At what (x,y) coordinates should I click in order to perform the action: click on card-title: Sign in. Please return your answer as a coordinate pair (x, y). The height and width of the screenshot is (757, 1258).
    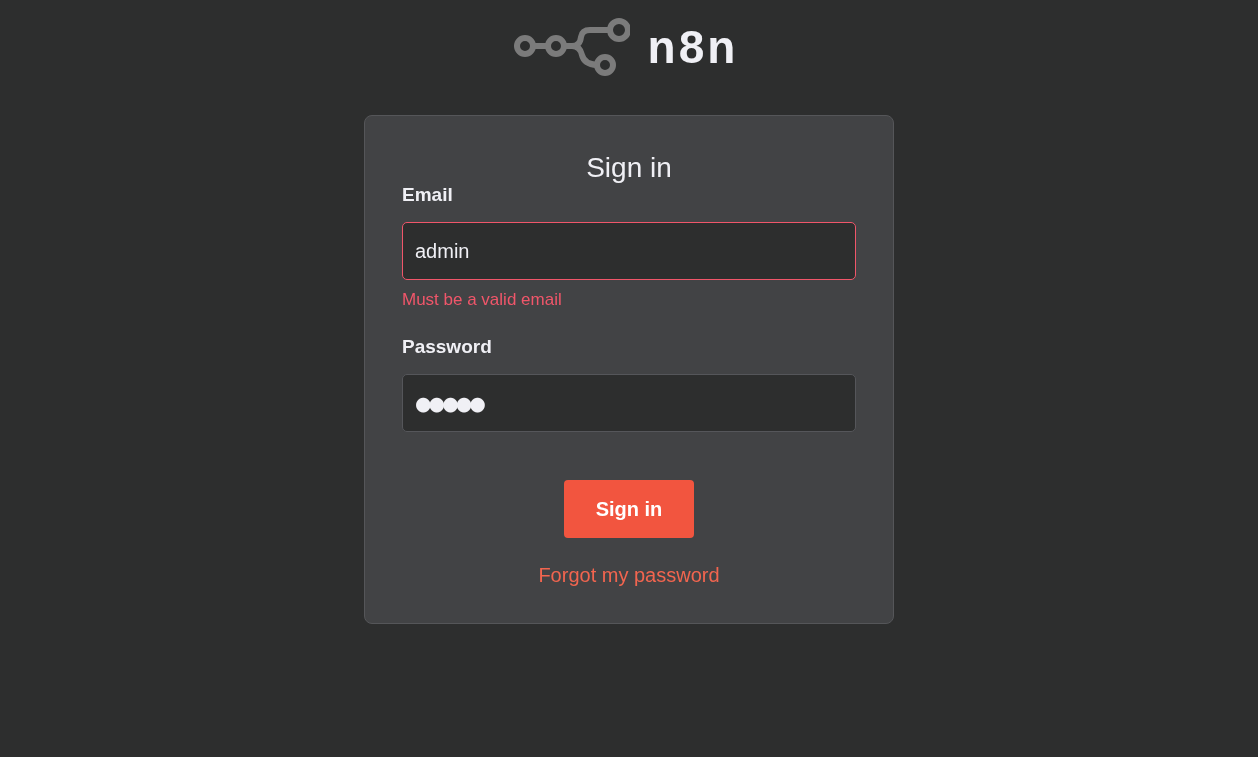
    Looking at the image, I should click on (629, 168).